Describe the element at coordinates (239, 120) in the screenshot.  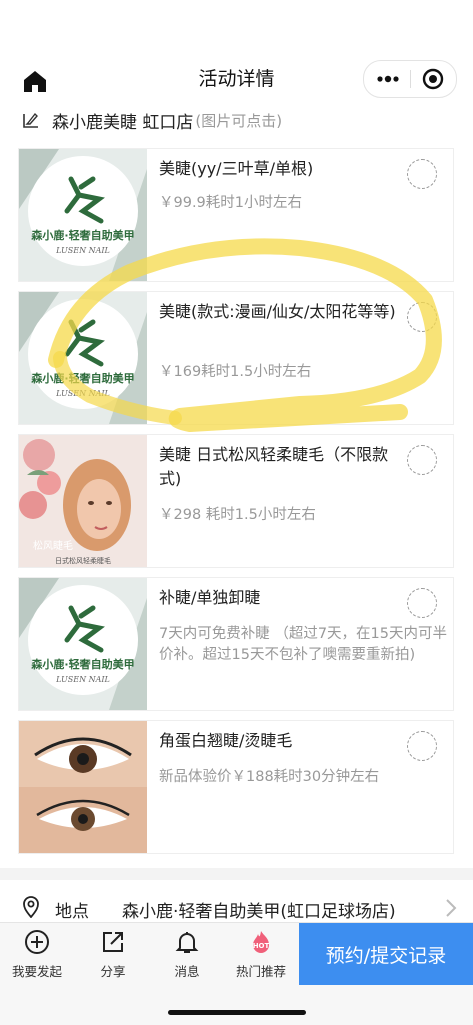
I see `store-hint: (图片可点击)` at that location.